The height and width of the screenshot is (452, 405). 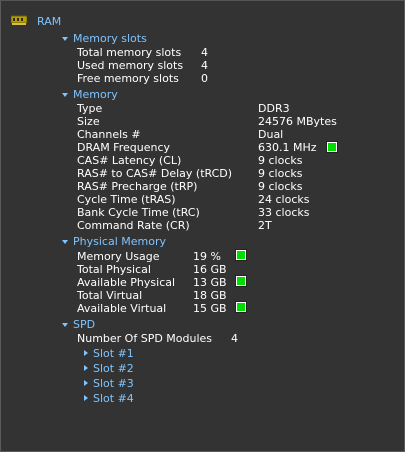 What do you see at coordinates (210, 269) in the screenshot?
I see `row-value: 16 GB` at bounding box center [210, 269].